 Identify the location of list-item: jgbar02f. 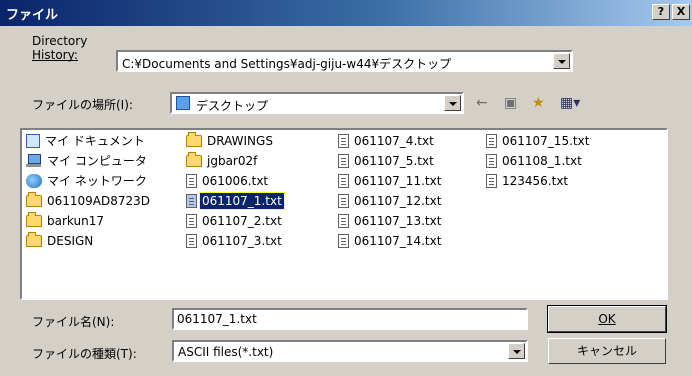
(222, 161).